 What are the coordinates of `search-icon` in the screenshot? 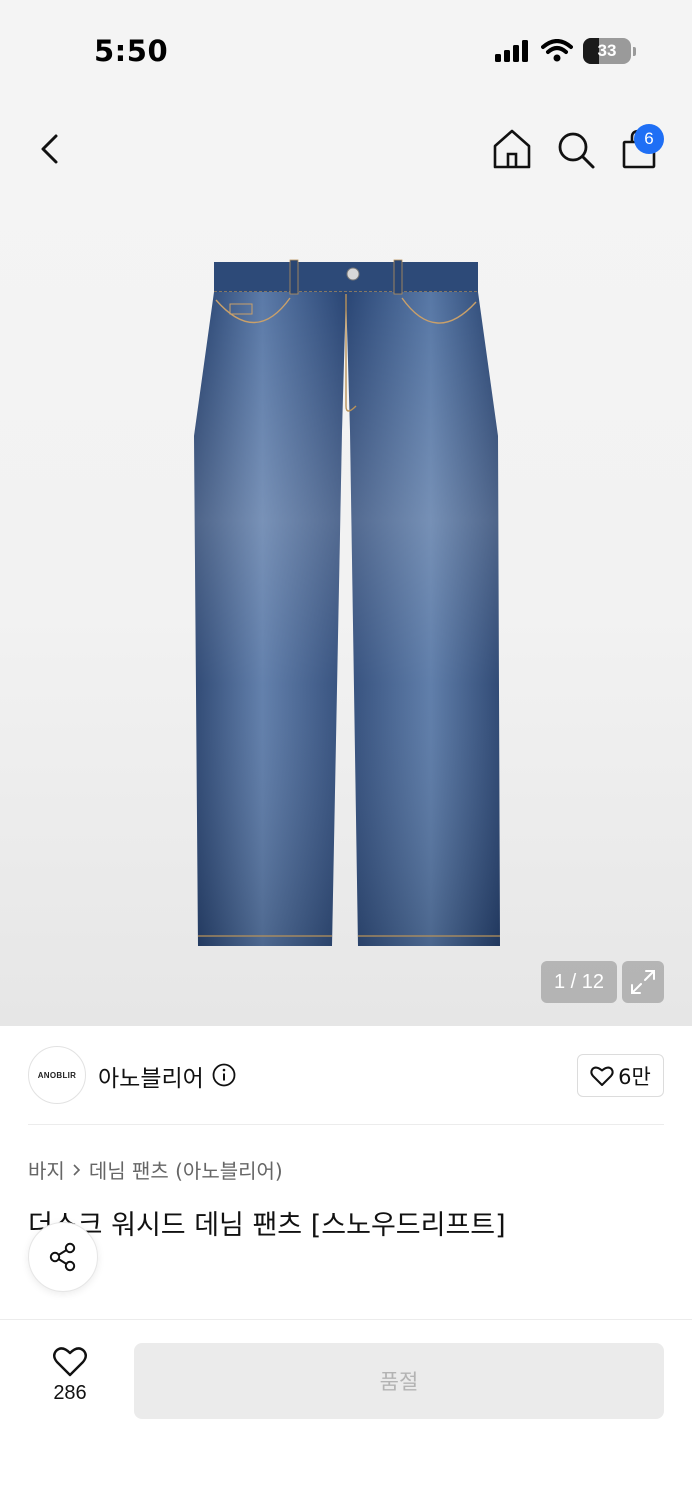 It's located at (576, 149).